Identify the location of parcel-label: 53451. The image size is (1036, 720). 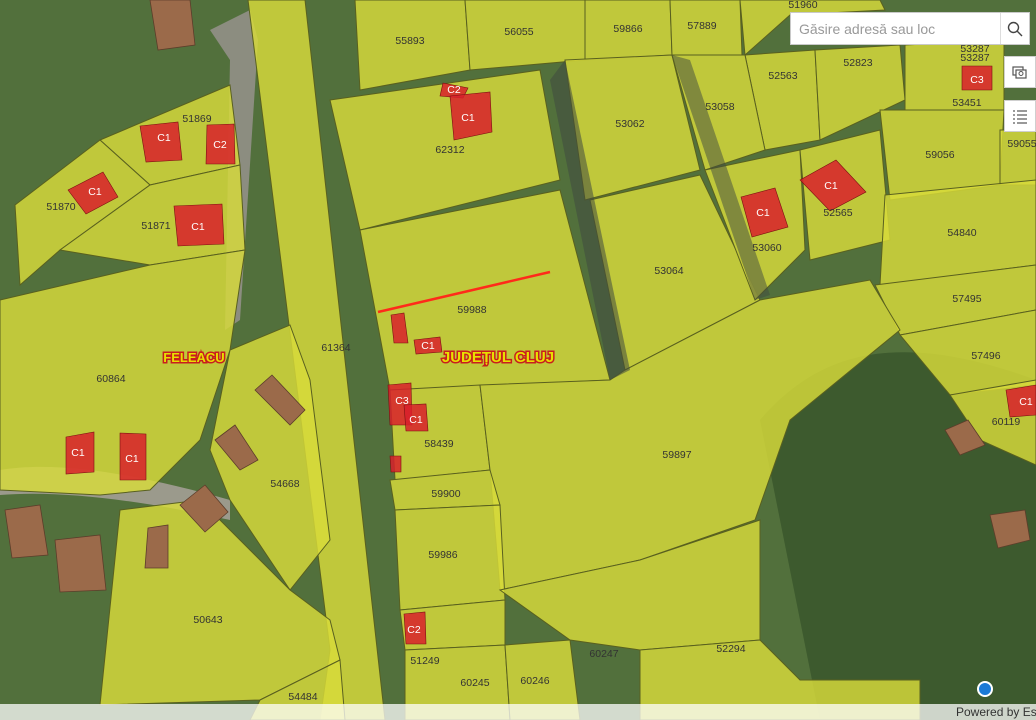
(966, 103).